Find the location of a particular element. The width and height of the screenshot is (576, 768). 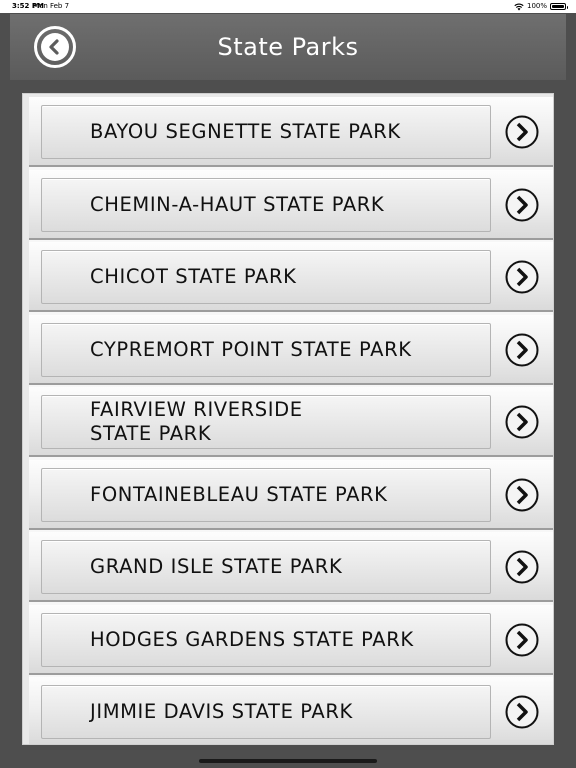

park-label-box: GRAND ISLE STATE PARK is located at coordinates (266, 567).